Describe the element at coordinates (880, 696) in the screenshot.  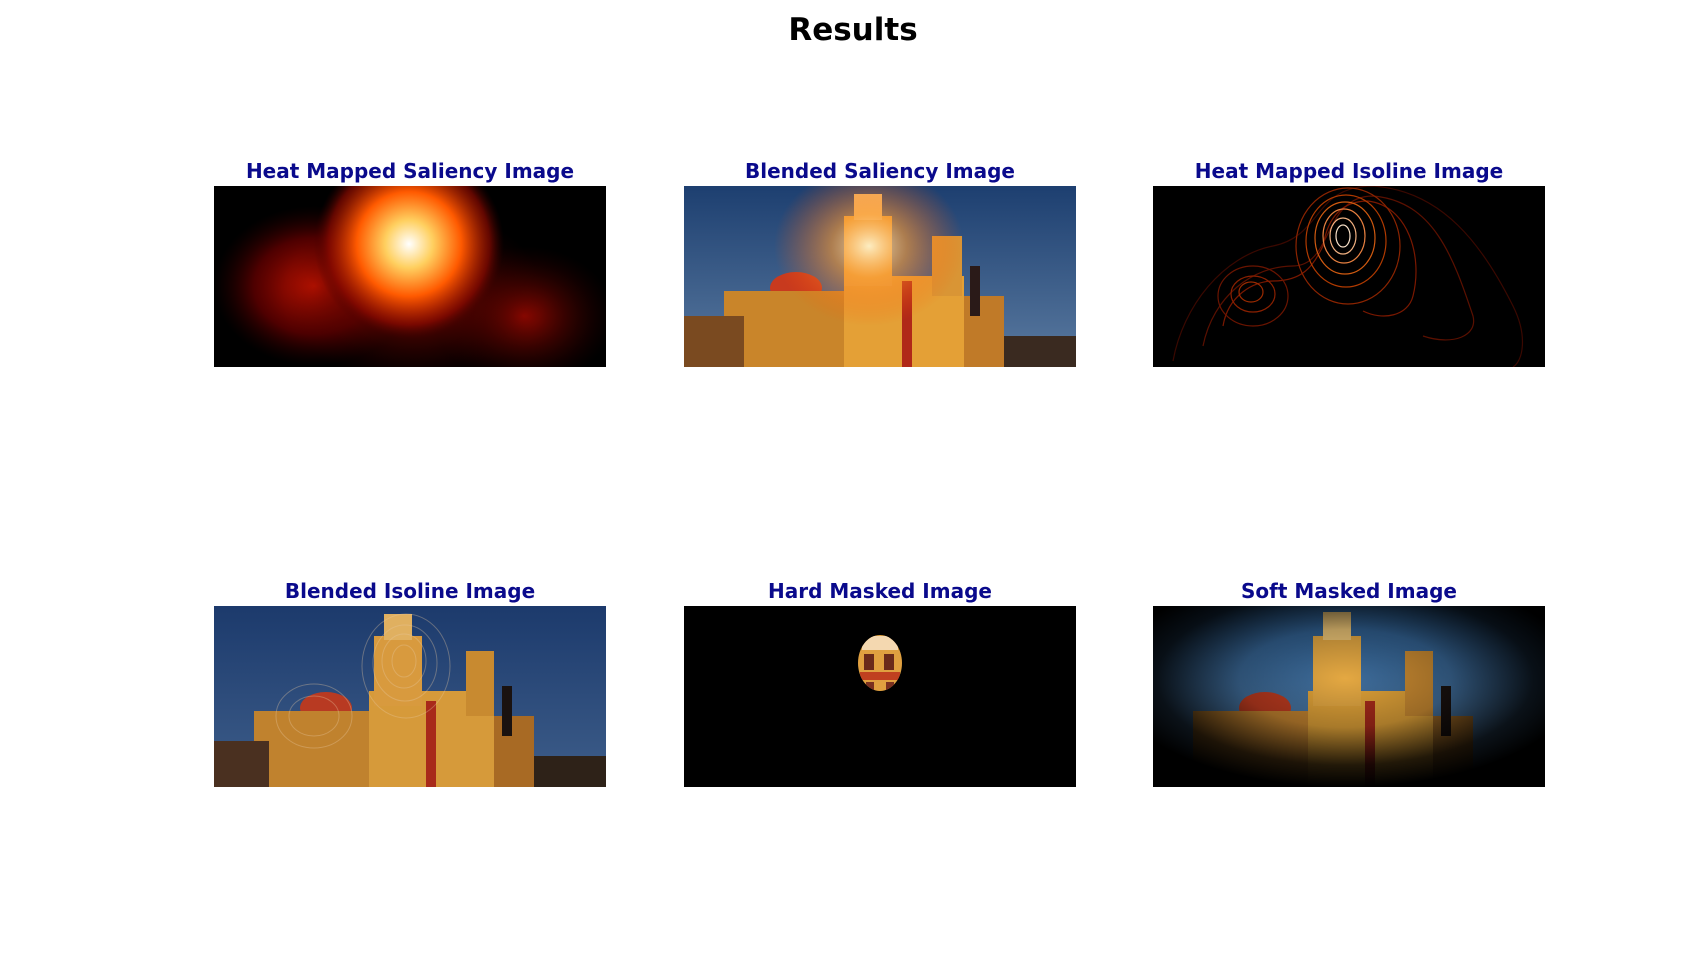
I see `hard-masked-image` at that location.